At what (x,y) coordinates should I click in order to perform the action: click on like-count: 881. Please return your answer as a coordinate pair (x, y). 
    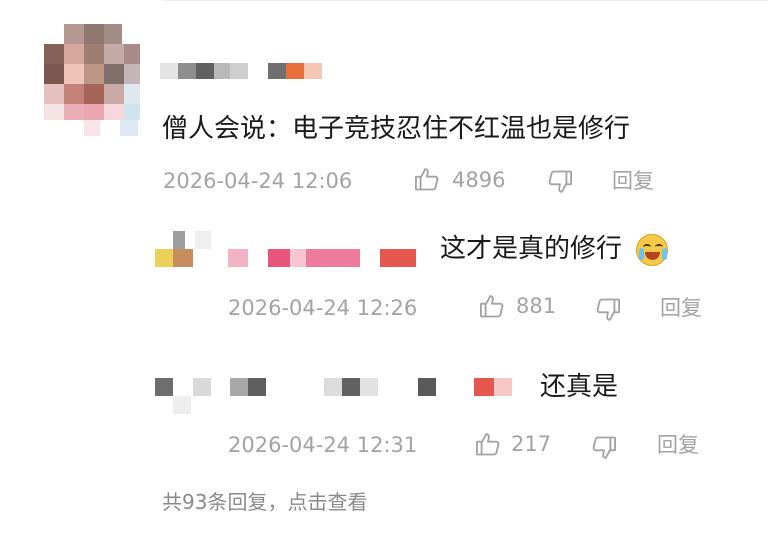
    Looking at the image, I should click on (536, 306).